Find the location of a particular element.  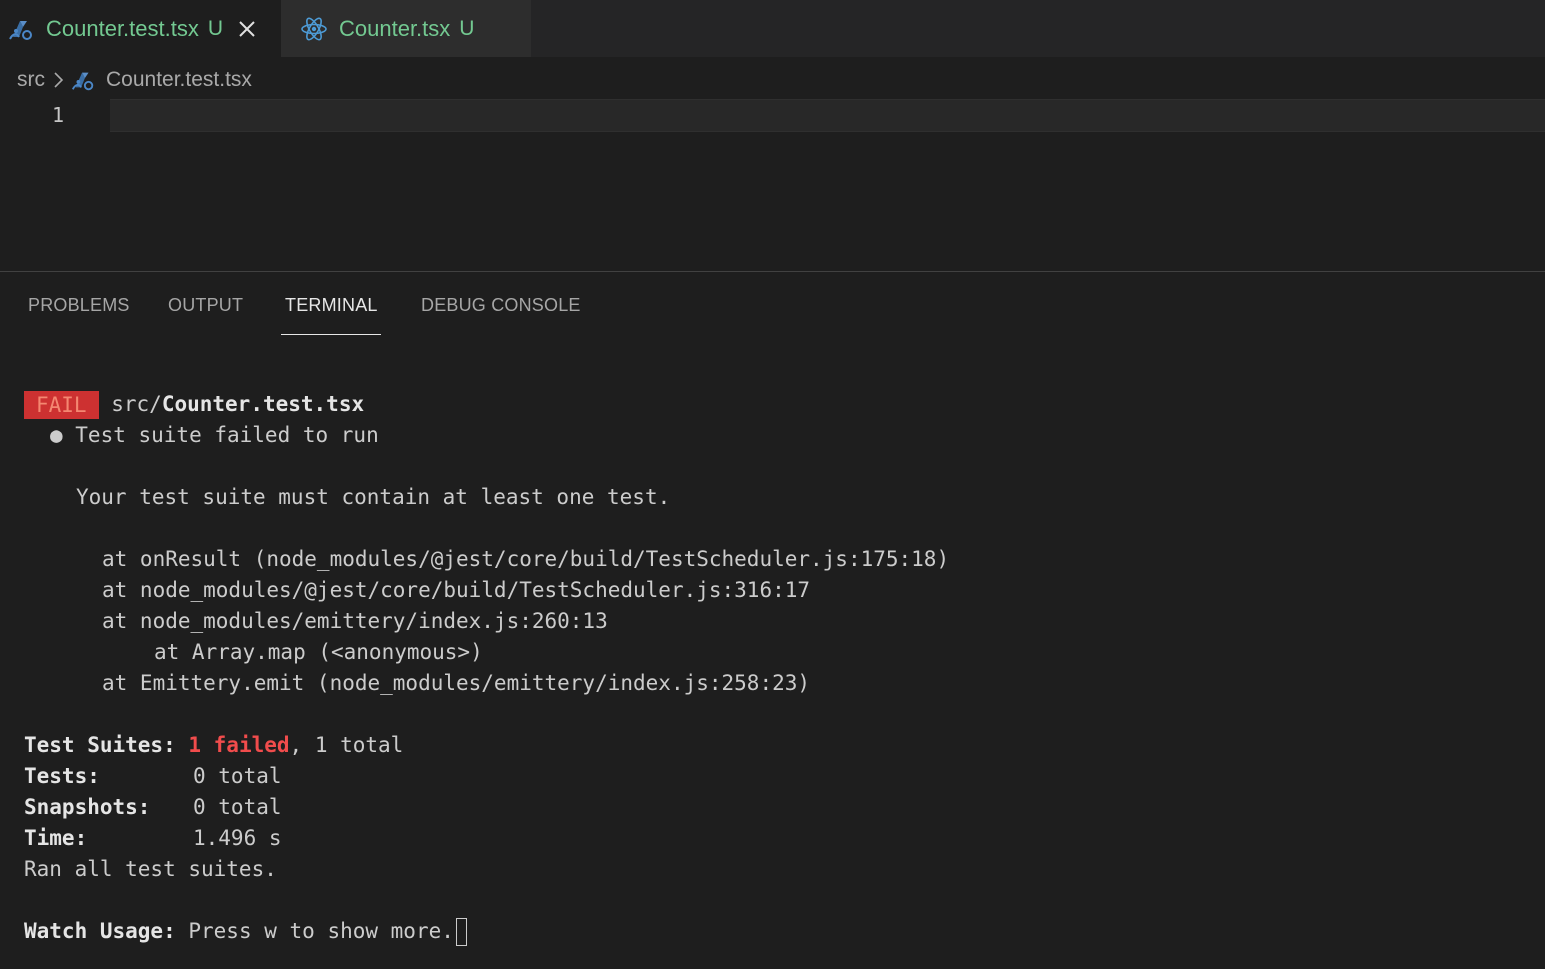

watch-label: Watch Usage: is located at coordinates (100, 931).